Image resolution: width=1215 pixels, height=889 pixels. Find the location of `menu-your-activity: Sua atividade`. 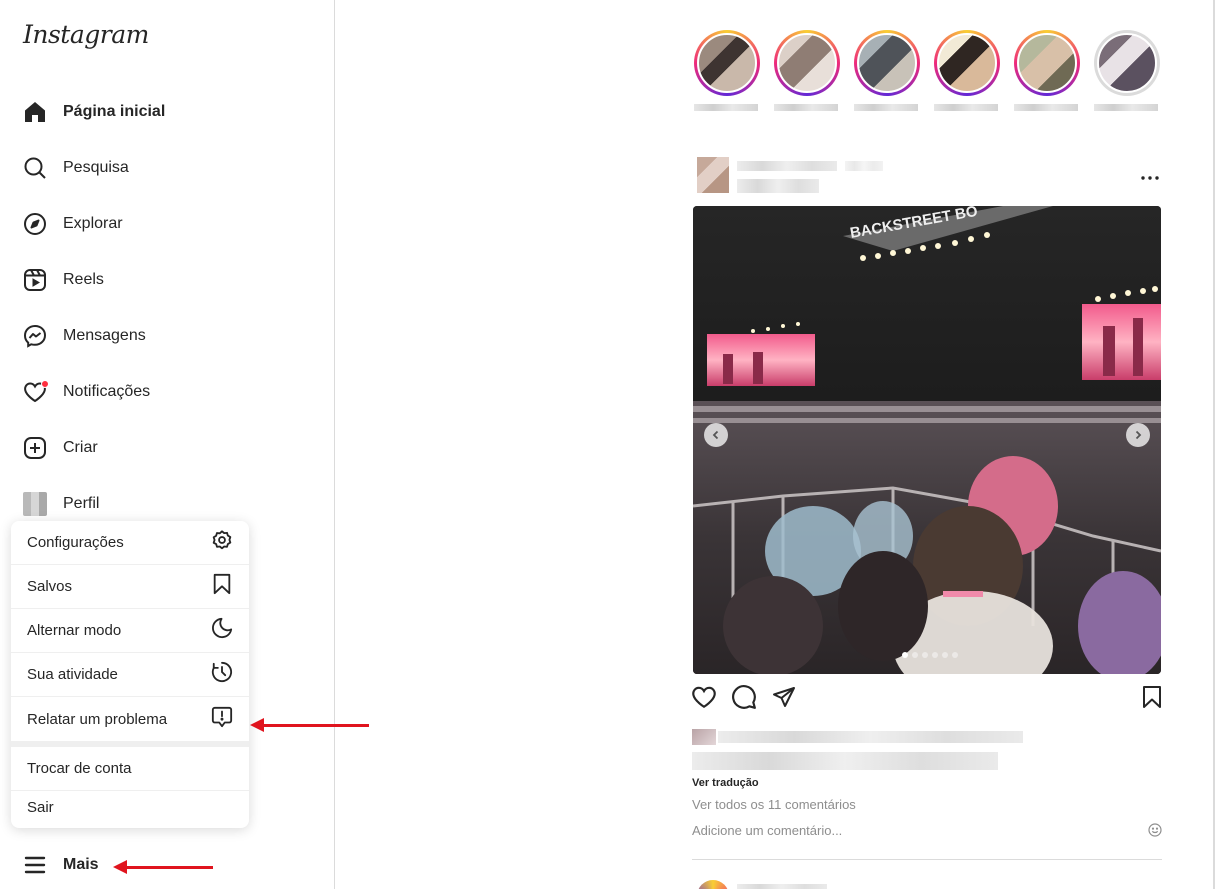

menu-your-activity: Sua atividade is located at coordinates (130, 675).